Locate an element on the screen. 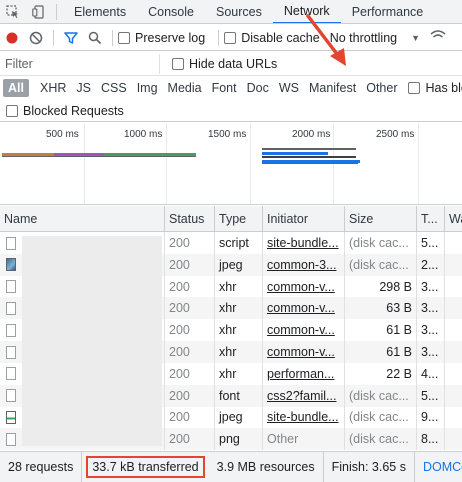 The height and width of the screenshot is (482, 462). redacted-names is located at coordinates (92, 341).